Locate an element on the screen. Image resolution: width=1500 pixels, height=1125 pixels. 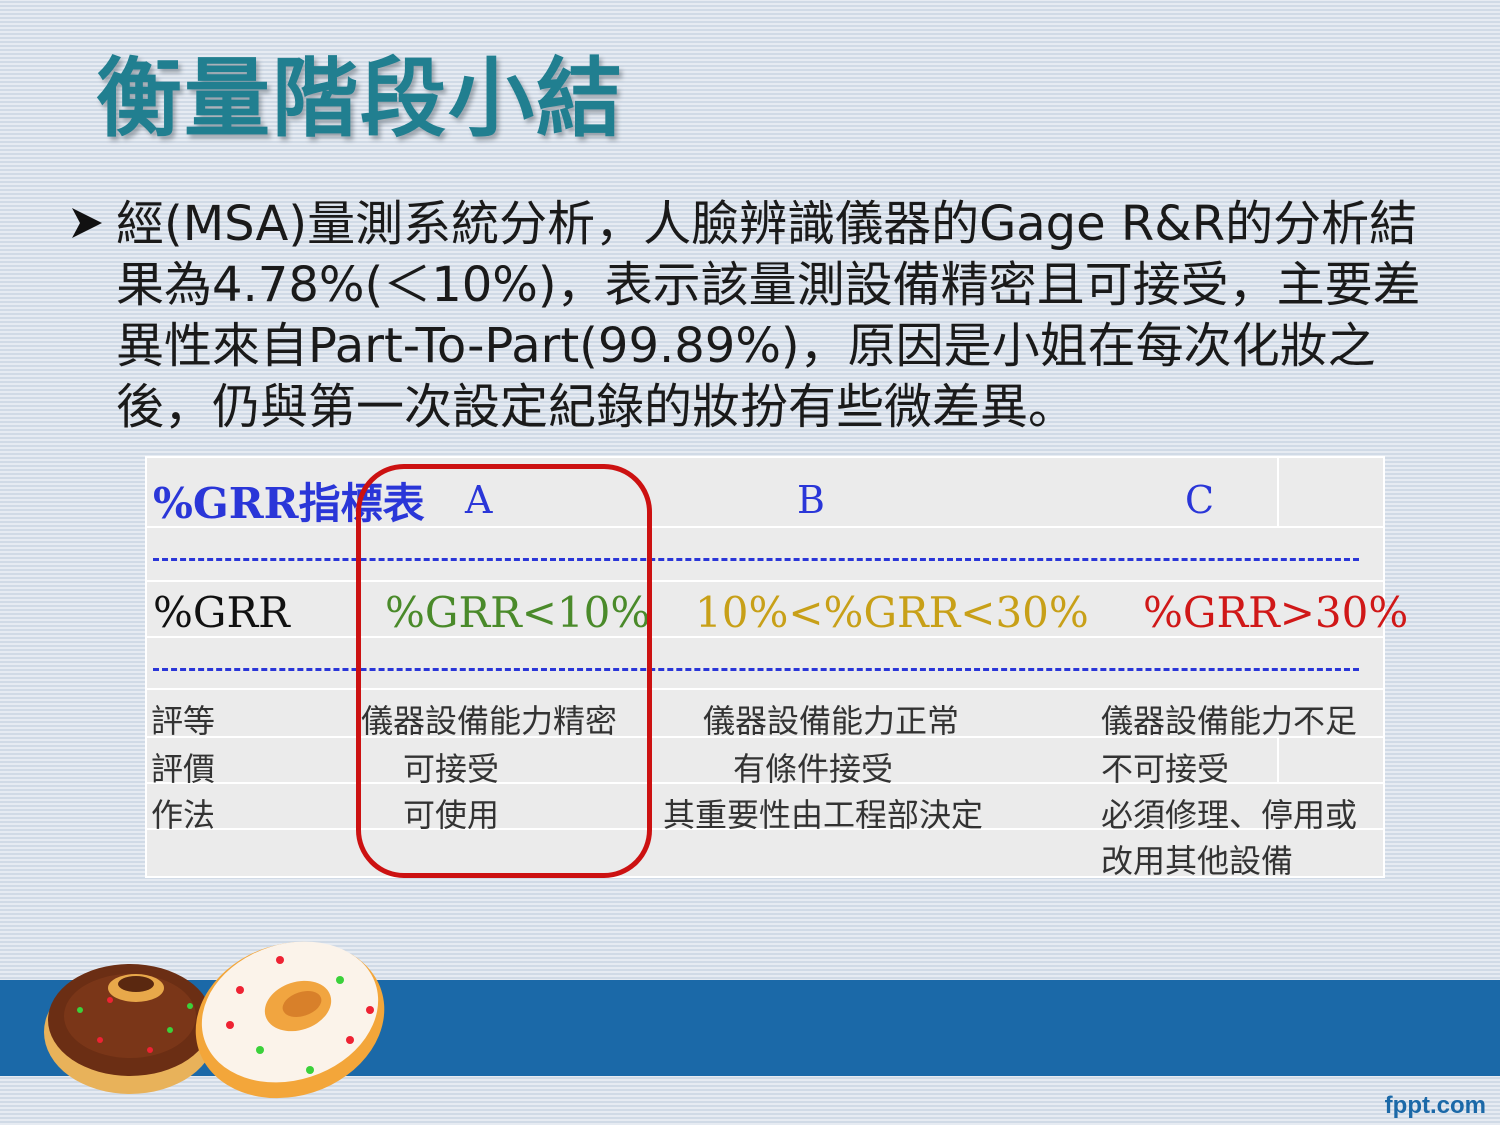
grr-row: %GRR %GRR<10% 10%<%GRR<30% %GRR>30% is located at coordinates (777, 610).